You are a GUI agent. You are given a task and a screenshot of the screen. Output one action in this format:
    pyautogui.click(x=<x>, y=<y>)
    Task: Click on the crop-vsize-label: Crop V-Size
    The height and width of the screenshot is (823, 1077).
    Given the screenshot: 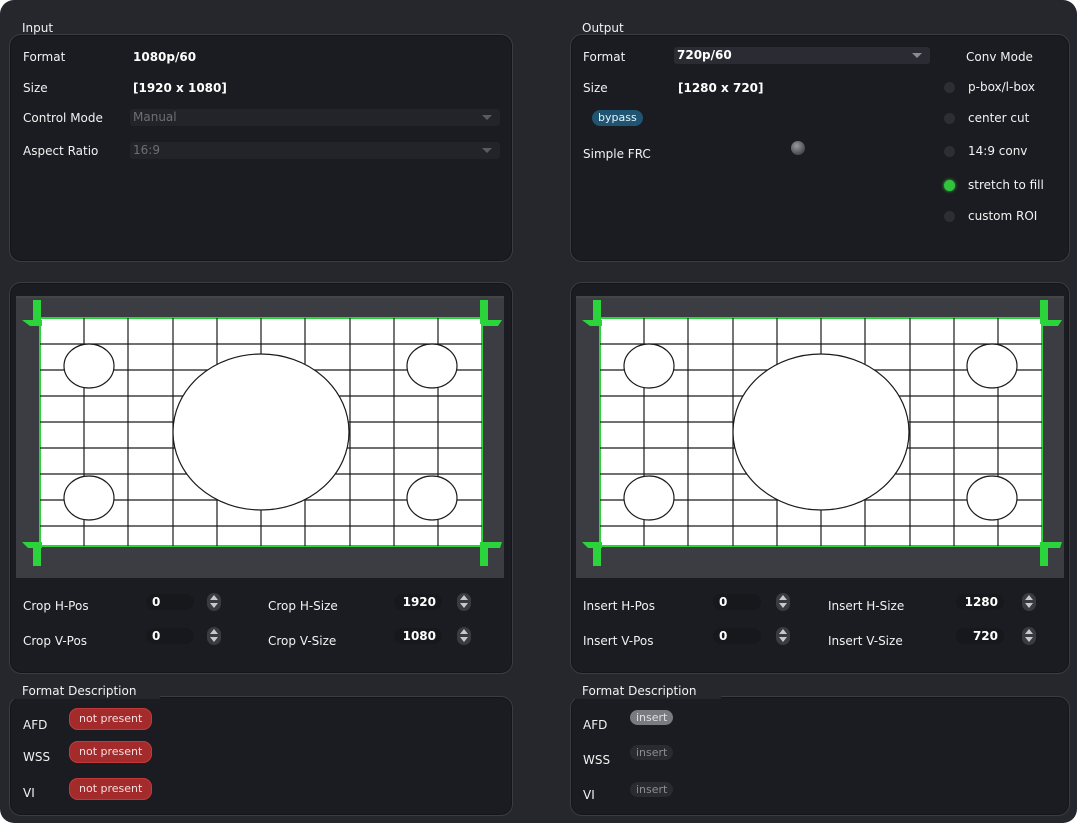 What is the action you would take?
    pyautogui.click(x=302, y=641)
    